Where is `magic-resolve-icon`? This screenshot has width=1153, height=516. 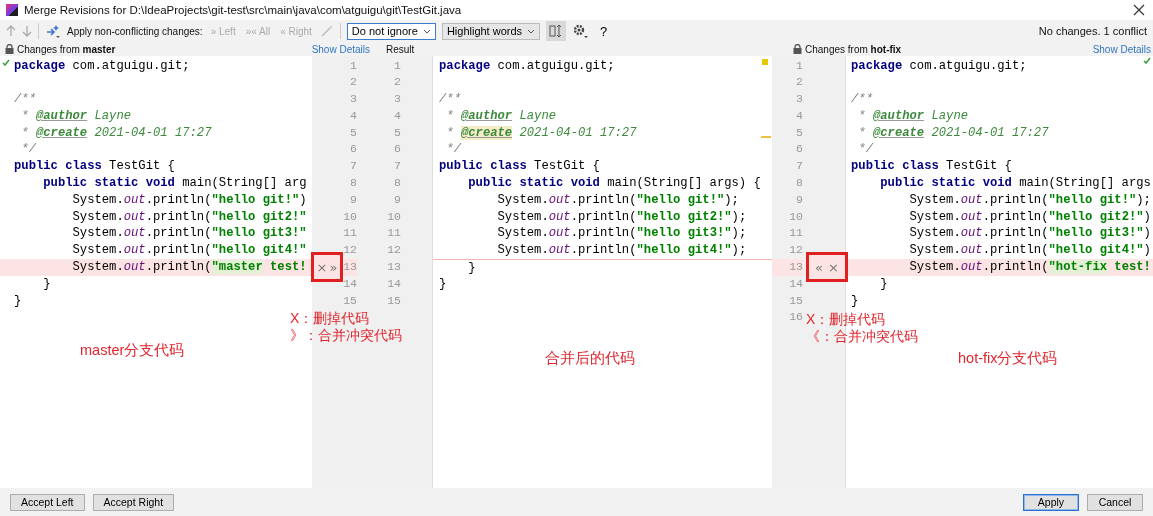
magic-resolve-icon is located at coordinates (53, 31).